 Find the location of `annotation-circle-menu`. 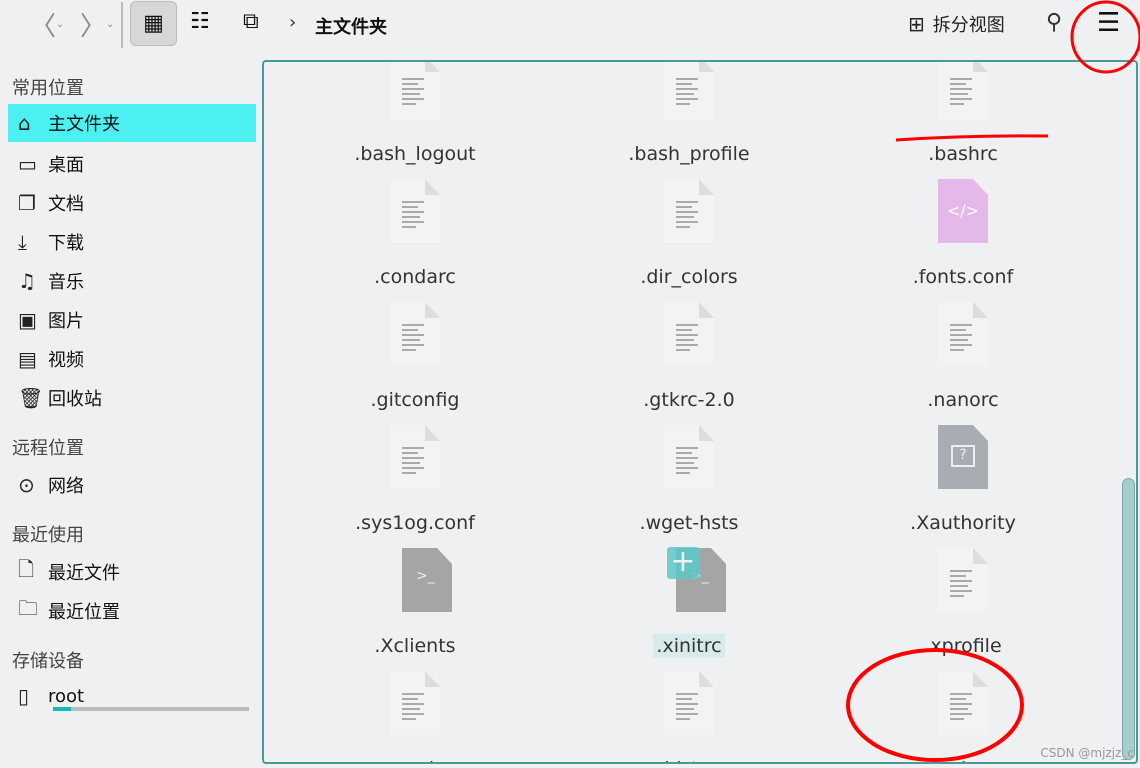

annotation-circle-menu is located at coordinates (1105, 37).